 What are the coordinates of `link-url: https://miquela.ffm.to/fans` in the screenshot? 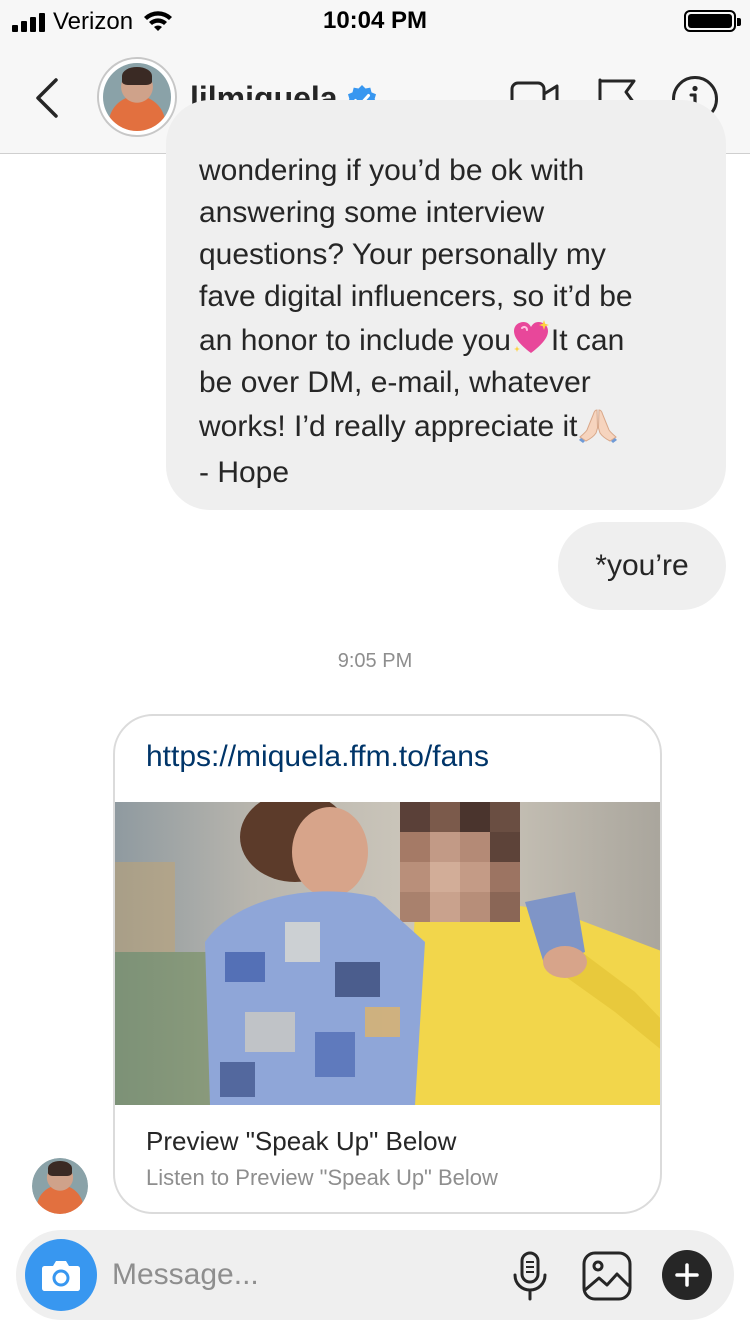 It's located at (317, 757).